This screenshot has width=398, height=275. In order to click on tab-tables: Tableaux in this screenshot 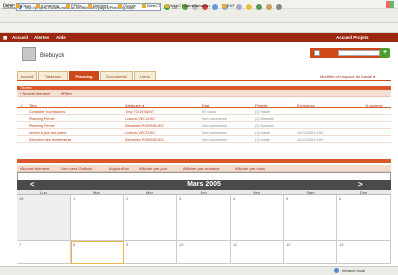, I will do `click(53, 75)`.